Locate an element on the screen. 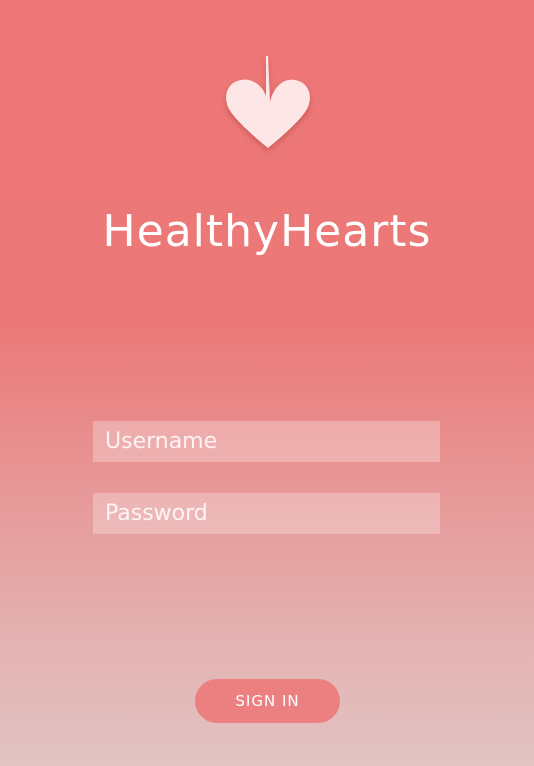  app-title: HealthyHearts is located at coordinates (267, 231).